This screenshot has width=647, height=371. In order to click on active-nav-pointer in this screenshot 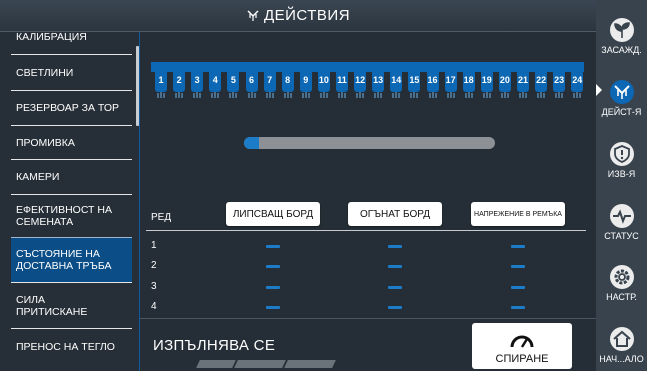, I will do `click(599, 90)`.